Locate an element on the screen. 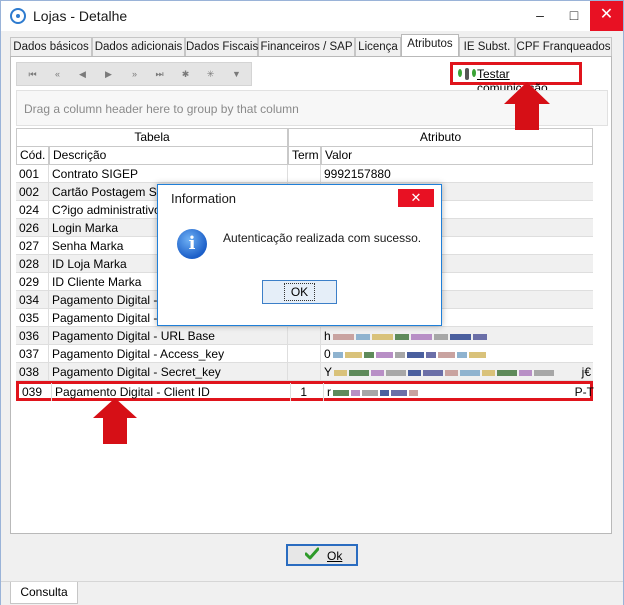 Image resolution: width=624 pixels, height=605 pixels. antenna-icon is located at coordinates (467, 74).